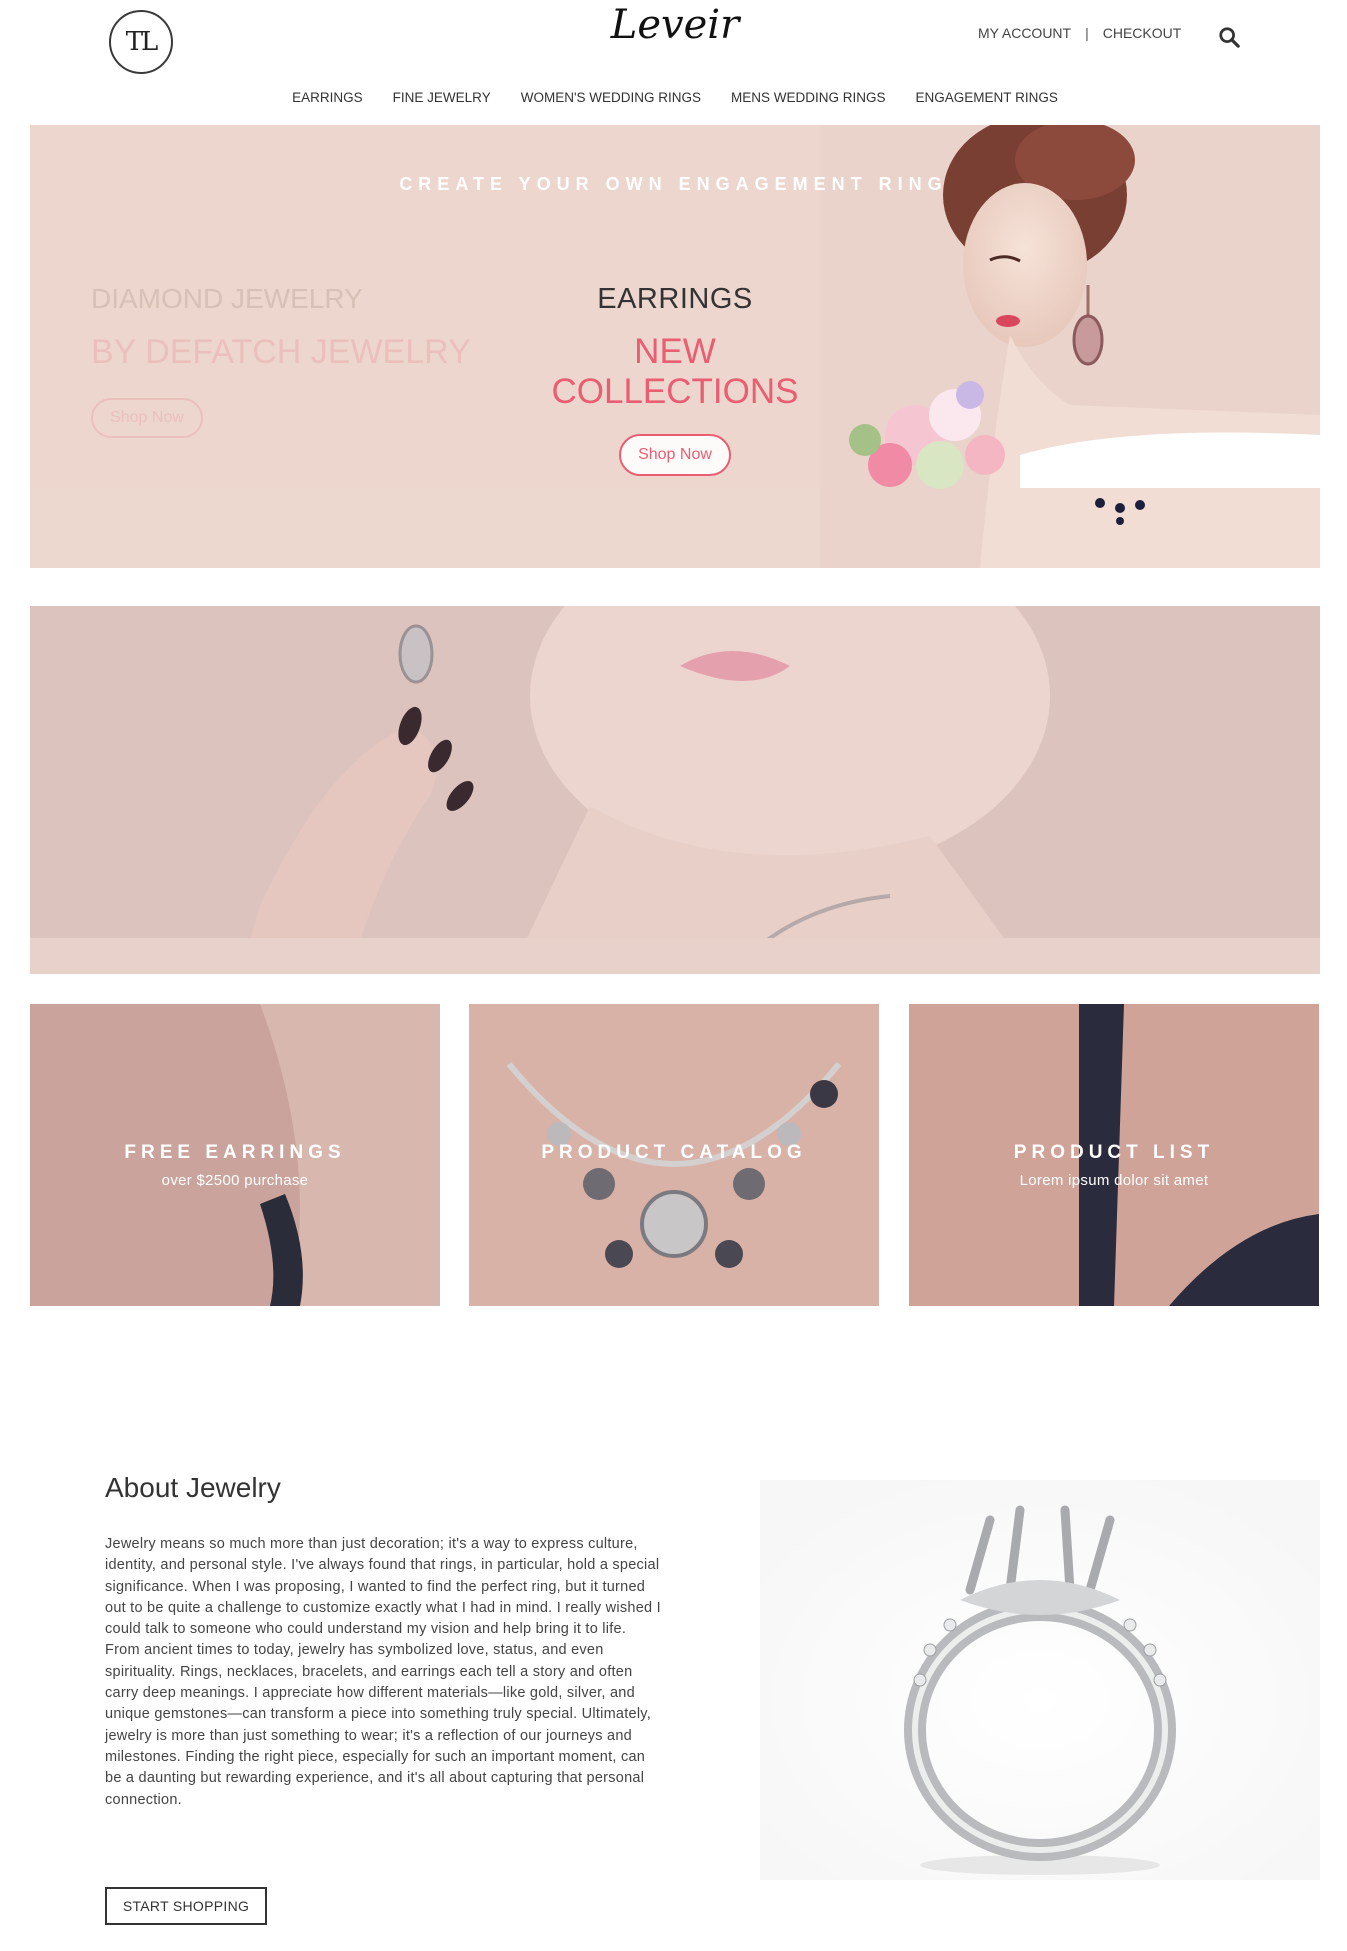 The height and width of the screenshot is (1951, 1347). Describe the element at coordinates (675, 299) in the screenshot. I see `hero-title: EARRINGS` at that location.